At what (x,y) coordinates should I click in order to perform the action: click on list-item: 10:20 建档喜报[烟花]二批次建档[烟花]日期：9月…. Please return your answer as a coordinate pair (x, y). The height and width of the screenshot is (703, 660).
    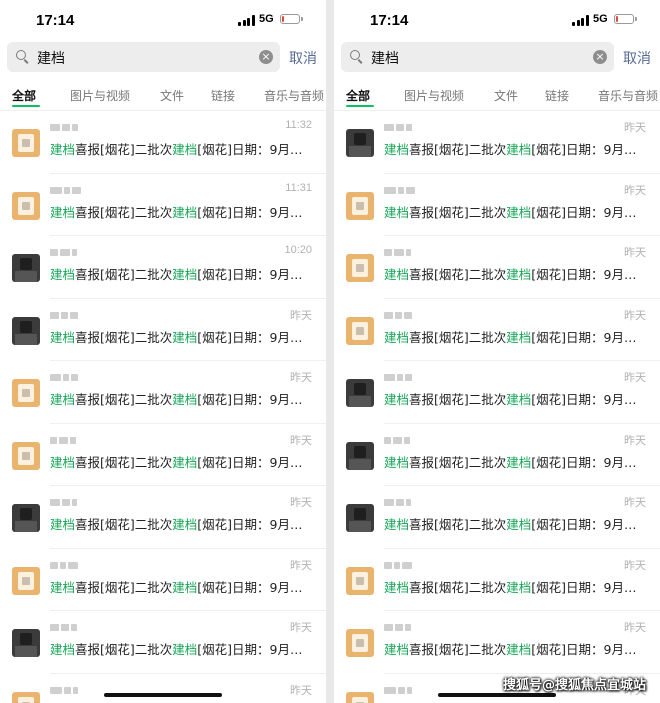
    Looking at the image, I should click on (163, 267).